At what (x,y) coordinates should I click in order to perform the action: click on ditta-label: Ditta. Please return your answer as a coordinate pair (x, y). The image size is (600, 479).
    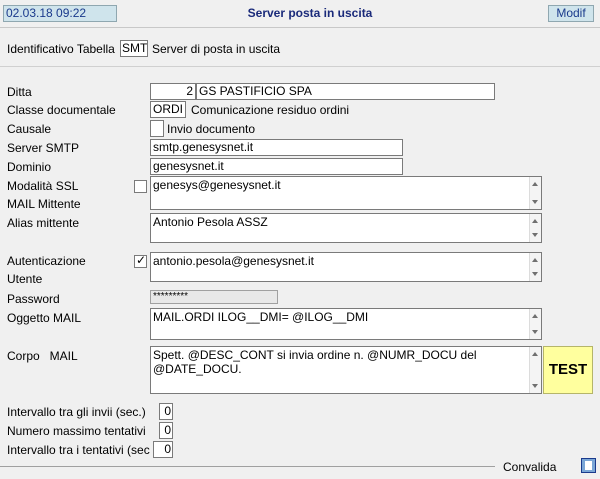
    Looking at the image, I should click on (19, 92).